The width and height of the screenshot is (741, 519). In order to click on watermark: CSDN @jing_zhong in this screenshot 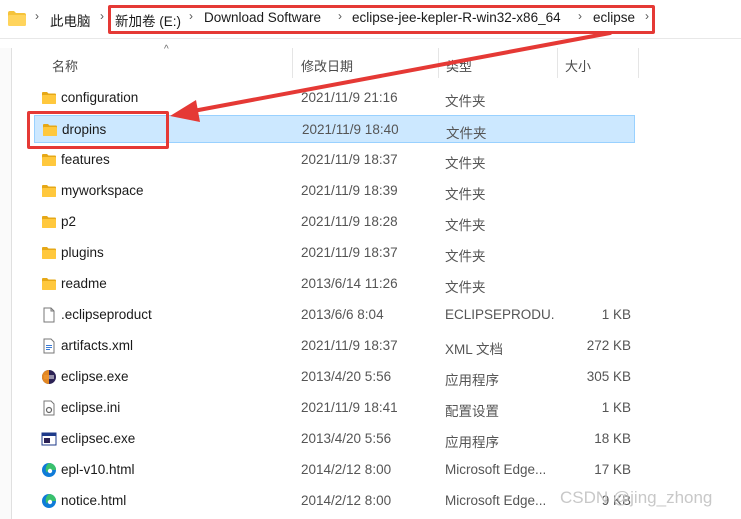, I will do `click(636, 497)`.